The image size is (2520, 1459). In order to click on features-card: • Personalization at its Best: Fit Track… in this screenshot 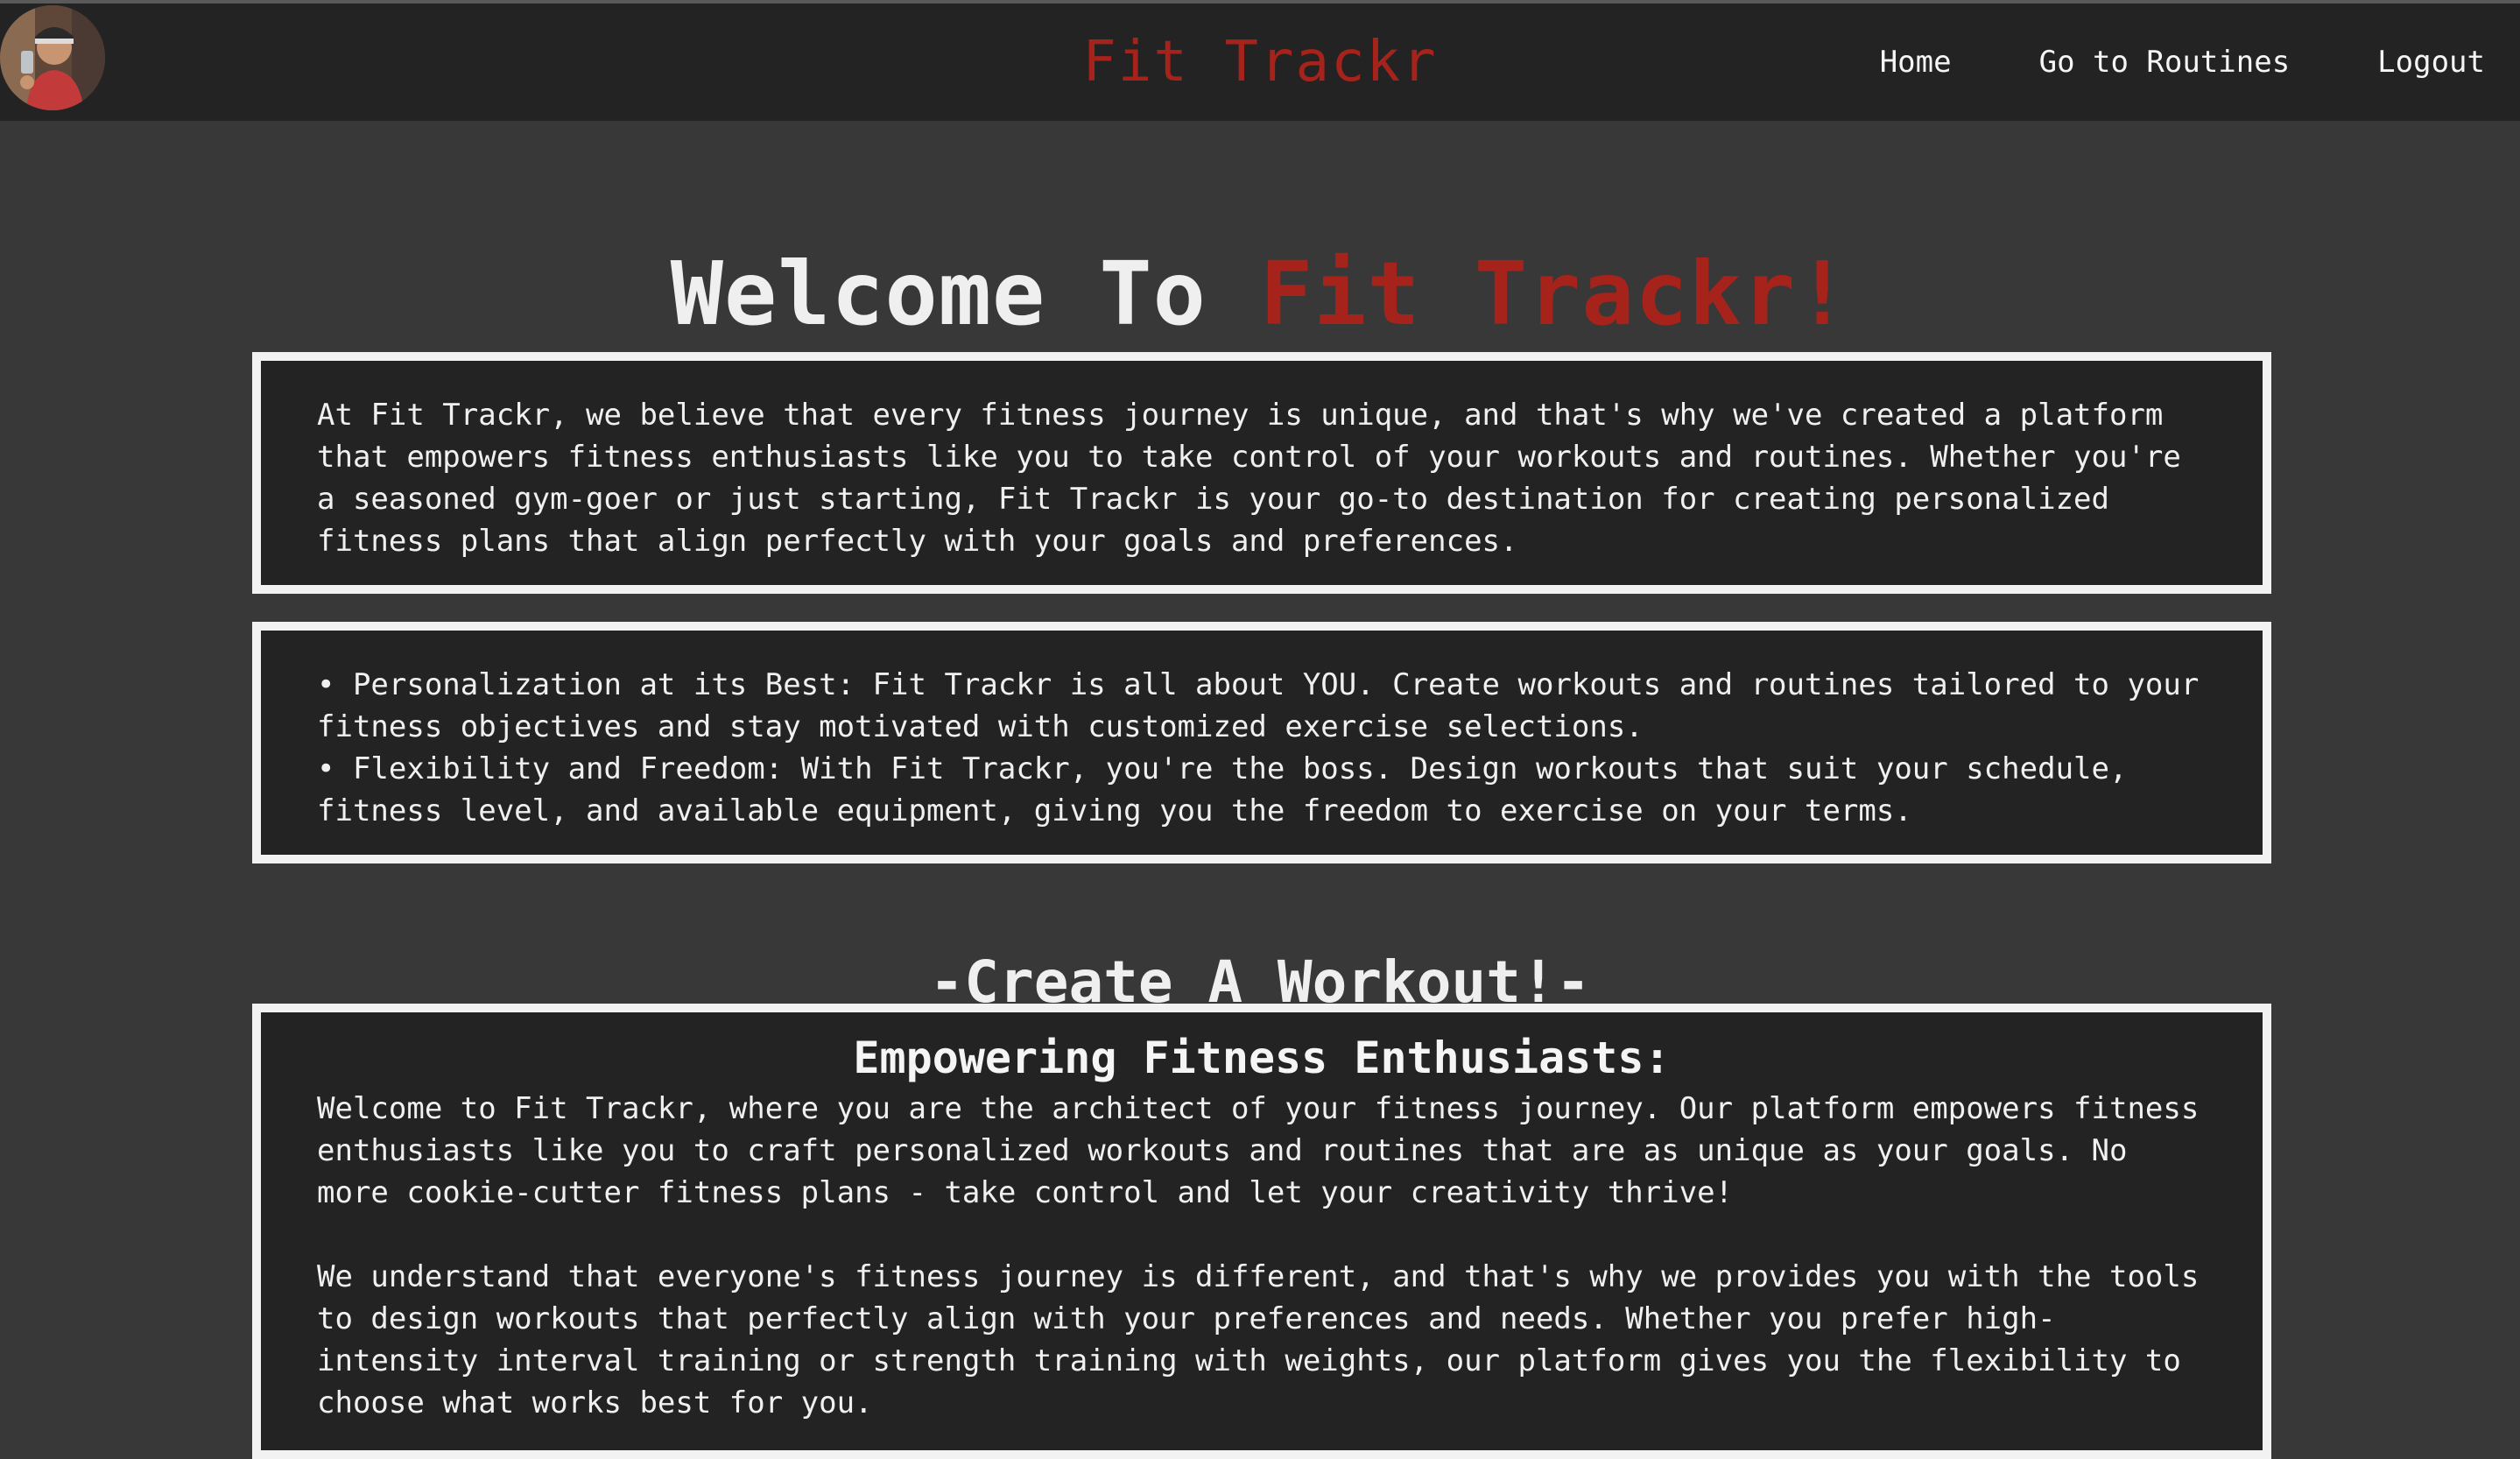, I will do `click(1261, 742)`.